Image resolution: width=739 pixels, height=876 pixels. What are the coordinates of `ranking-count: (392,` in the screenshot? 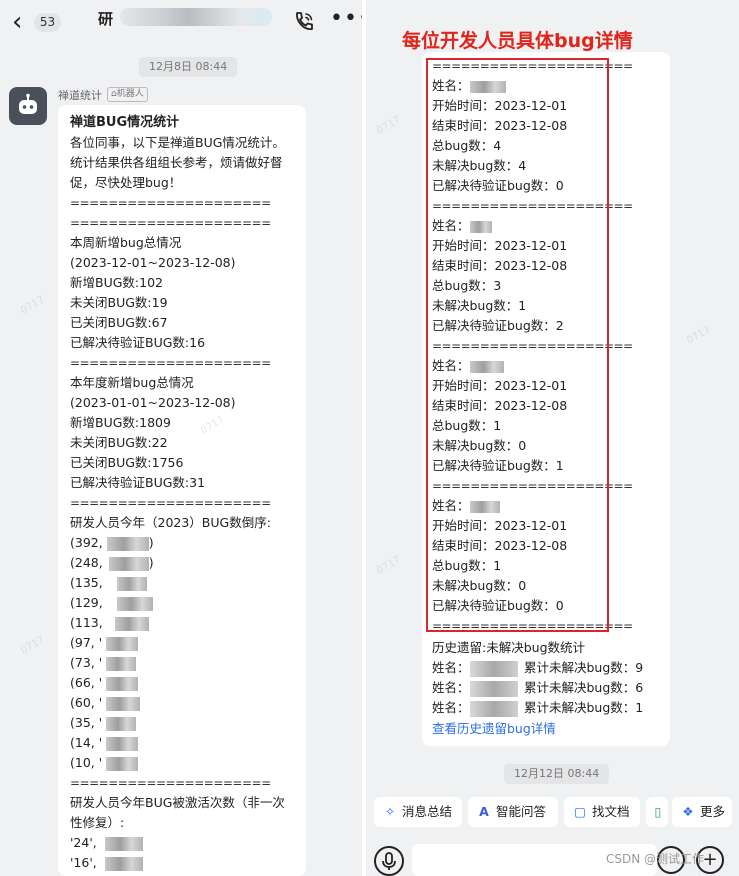 It's located at (86, 542).